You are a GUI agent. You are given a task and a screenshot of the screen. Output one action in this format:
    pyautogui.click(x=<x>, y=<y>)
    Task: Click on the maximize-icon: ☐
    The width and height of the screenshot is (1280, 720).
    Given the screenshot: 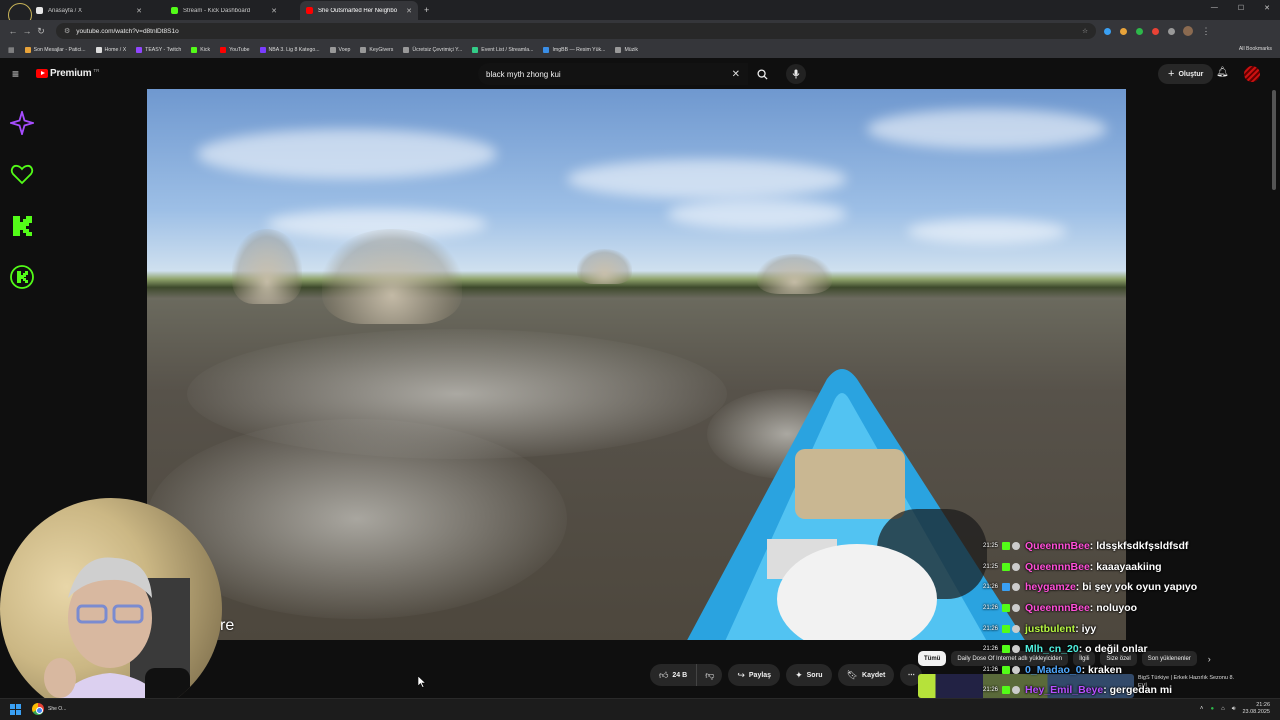 What is the action you would take?
    pyautogui.click(x=1241, y=8)
    